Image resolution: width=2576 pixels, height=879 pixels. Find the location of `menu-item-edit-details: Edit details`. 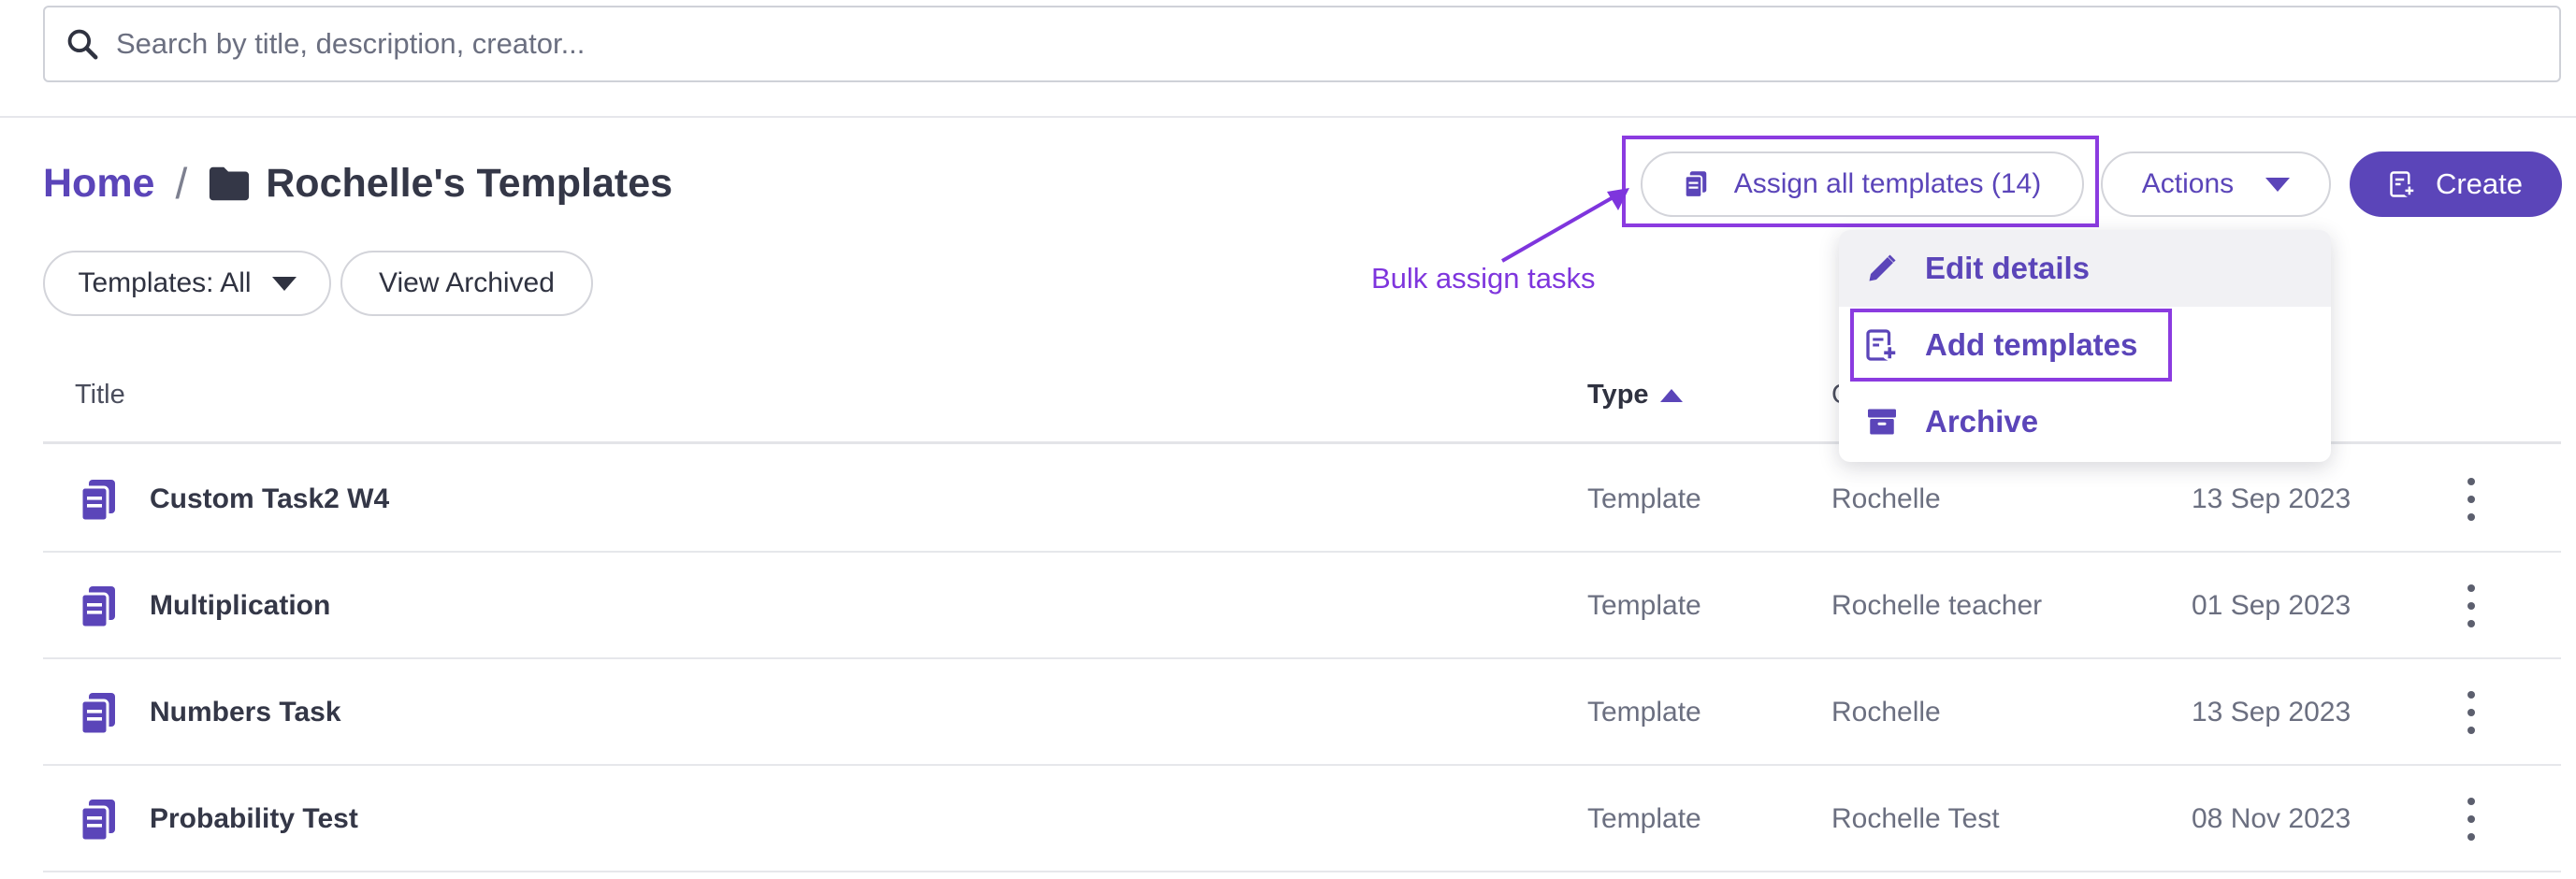

menu-item-edit-details: Edit details is located at coordinates (2085, 268).